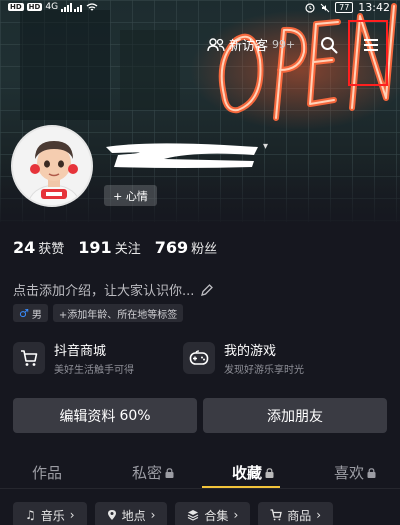 This screenshot has width=400, height=525. I want to click on douyin-mall-entry: 抖音商城 美好生活触手可得, so click(73, 358).